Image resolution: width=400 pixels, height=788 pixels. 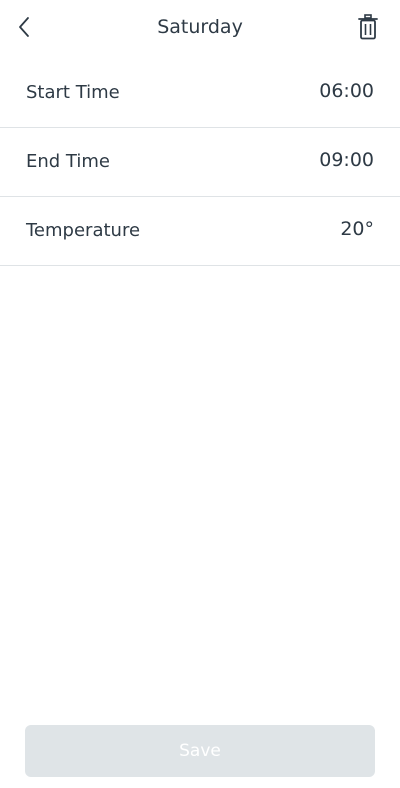 I want to click on start-time-row: Start Time 06:00, so click(x=200, y=93).